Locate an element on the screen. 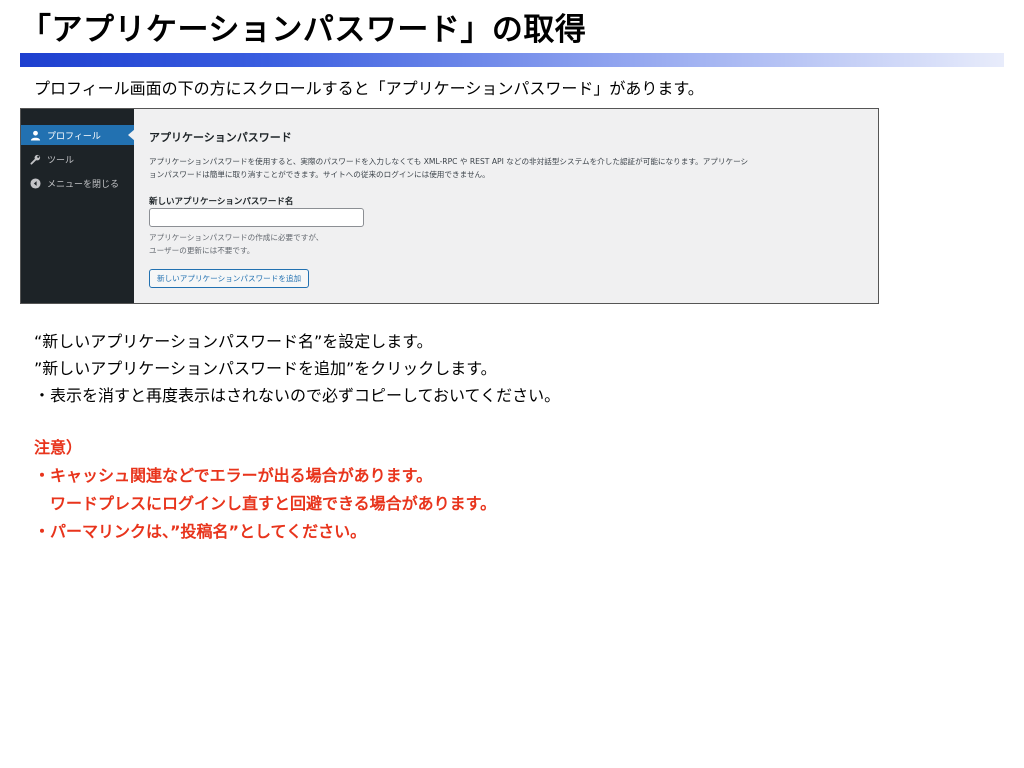  warning-heading: 注意） is located at coordinates (58, 447).